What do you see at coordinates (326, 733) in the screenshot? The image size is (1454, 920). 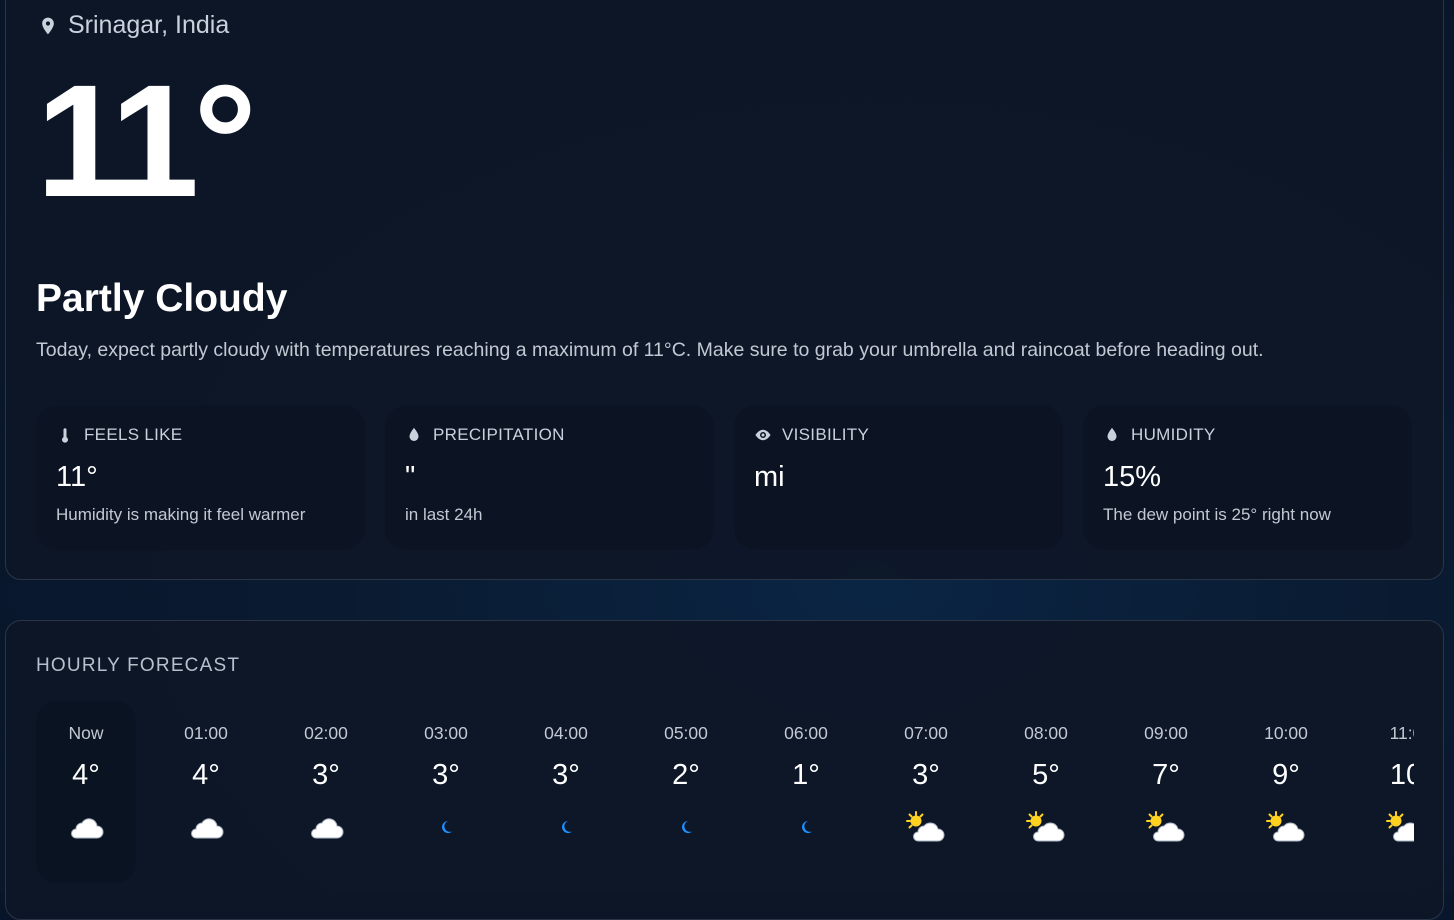 I see `hour-time: 02:00` at bounding box center [326, 733].